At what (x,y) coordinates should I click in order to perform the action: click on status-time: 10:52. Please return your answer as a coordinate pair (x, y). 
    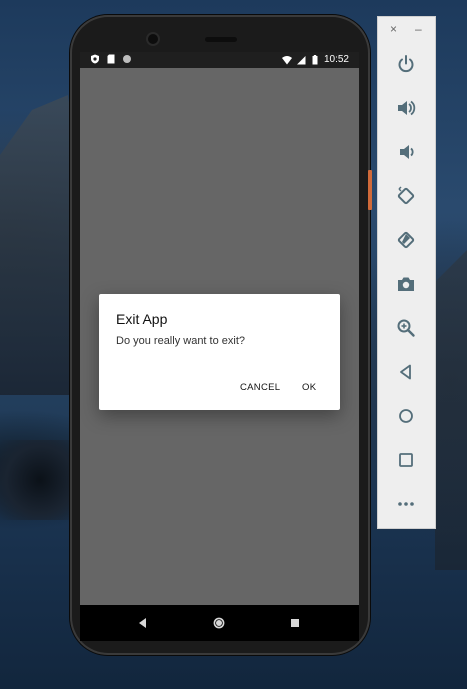
    Looking at the image, I should click on (336, 59).